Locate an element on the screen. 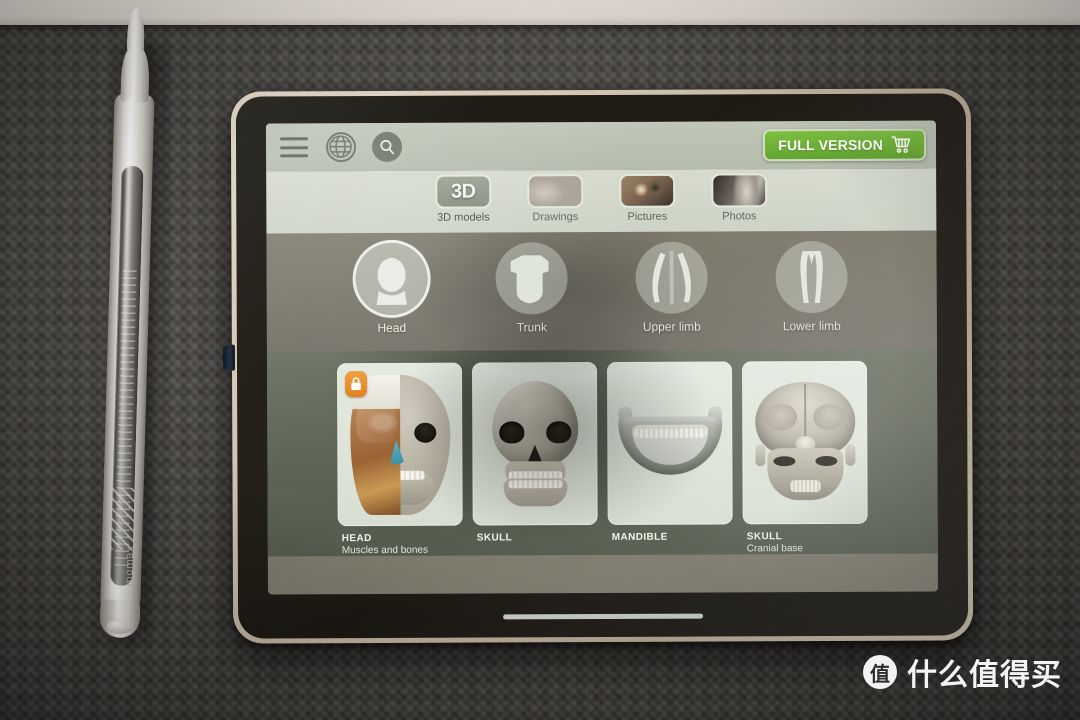 Image resolution: width=1080 pixels, height=720 pixels. watermark: 值 什么值得买 is located at coordinates (962, 672).